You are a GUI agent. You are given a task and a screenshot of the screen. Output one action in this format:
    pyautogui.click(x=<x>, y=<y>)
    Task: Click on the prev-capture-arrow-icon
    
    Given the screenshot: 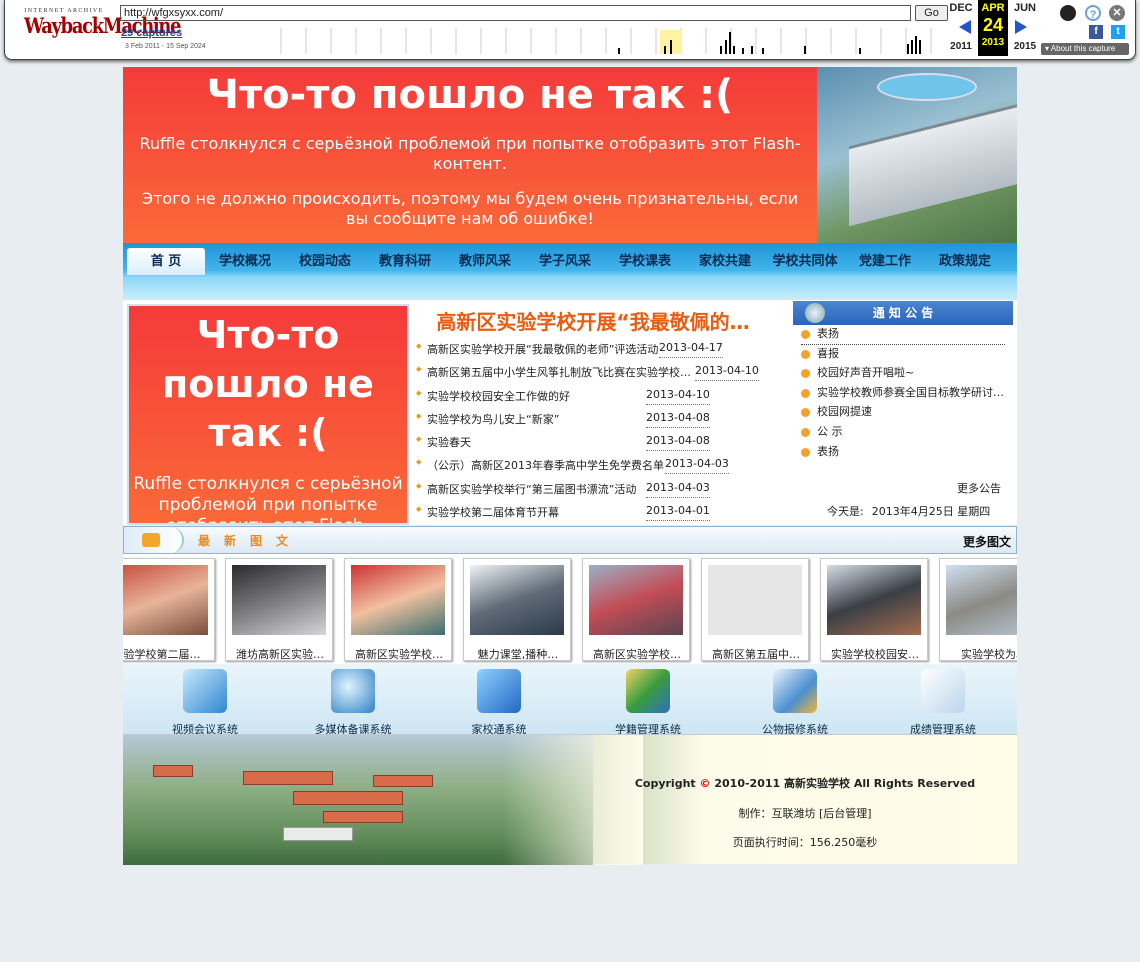 What is the action you would take?
    pyautogui.click(x=965, y=27)
    